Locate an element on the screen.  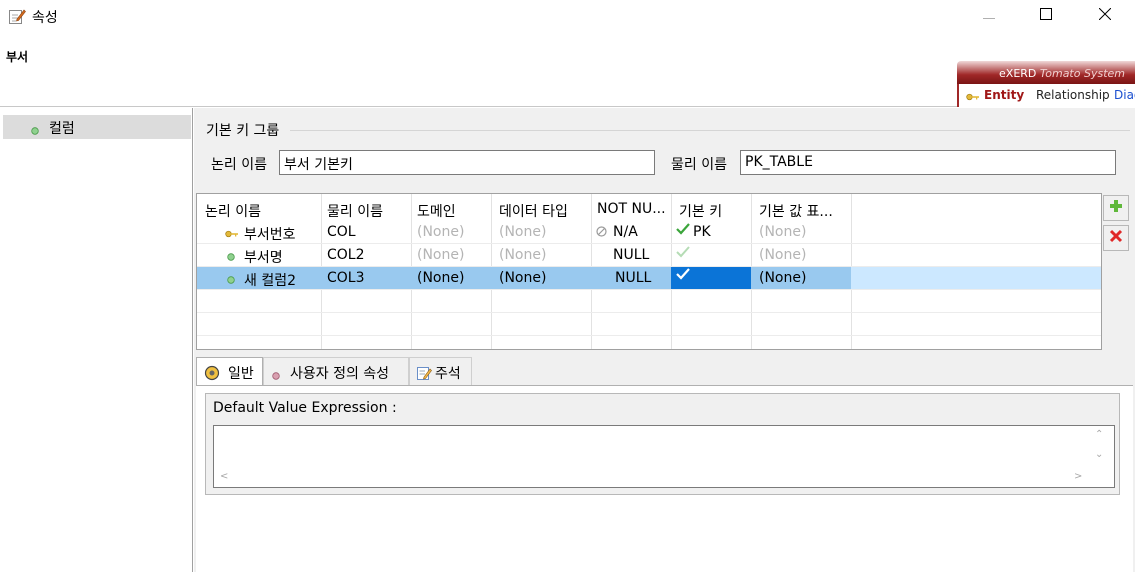
category-tree: 컬럼 is located at coordinates (96, 340).